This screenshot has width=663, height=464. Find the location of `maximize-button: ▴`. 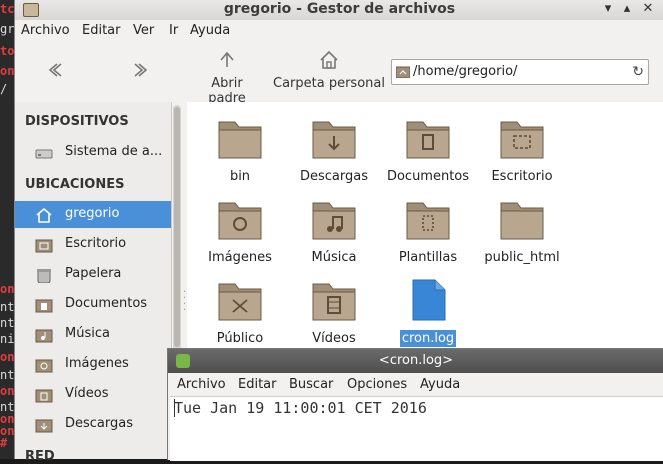

maximize-button: ▴ is located at coordinates (627, 9).